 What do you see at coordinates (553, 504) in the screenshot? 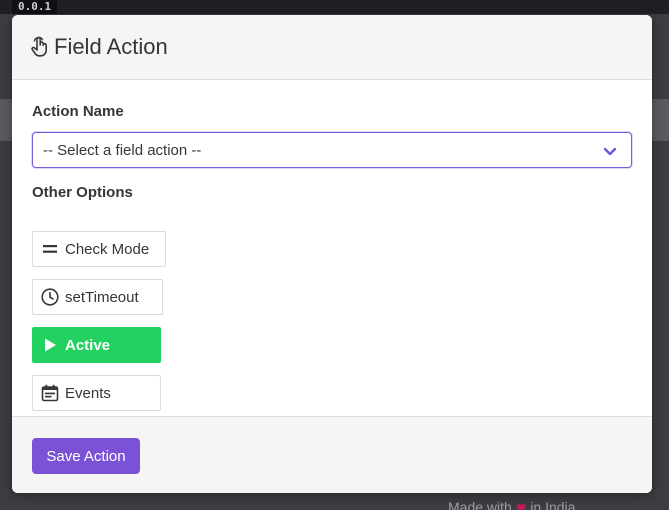
I see `footer-text-end: in India` at bounding box center [553, 504].